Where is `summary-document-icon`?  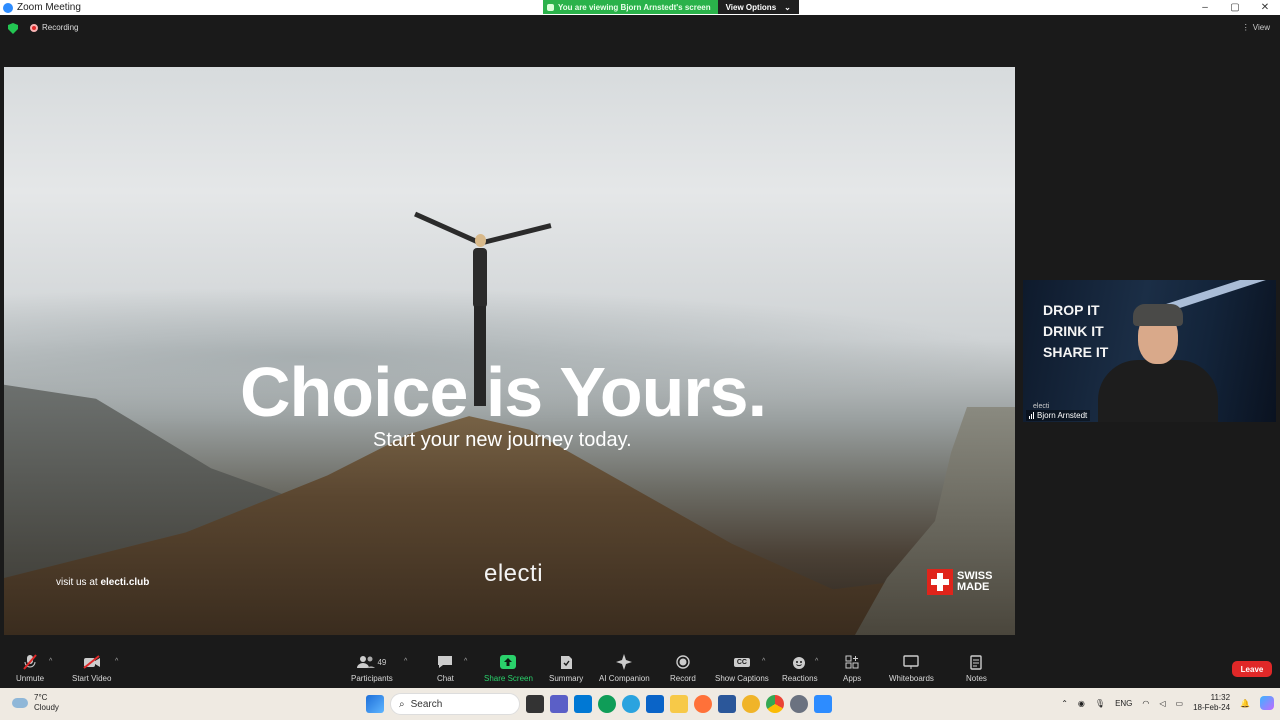 summary-document-icon is located at coordinates (566, 662).